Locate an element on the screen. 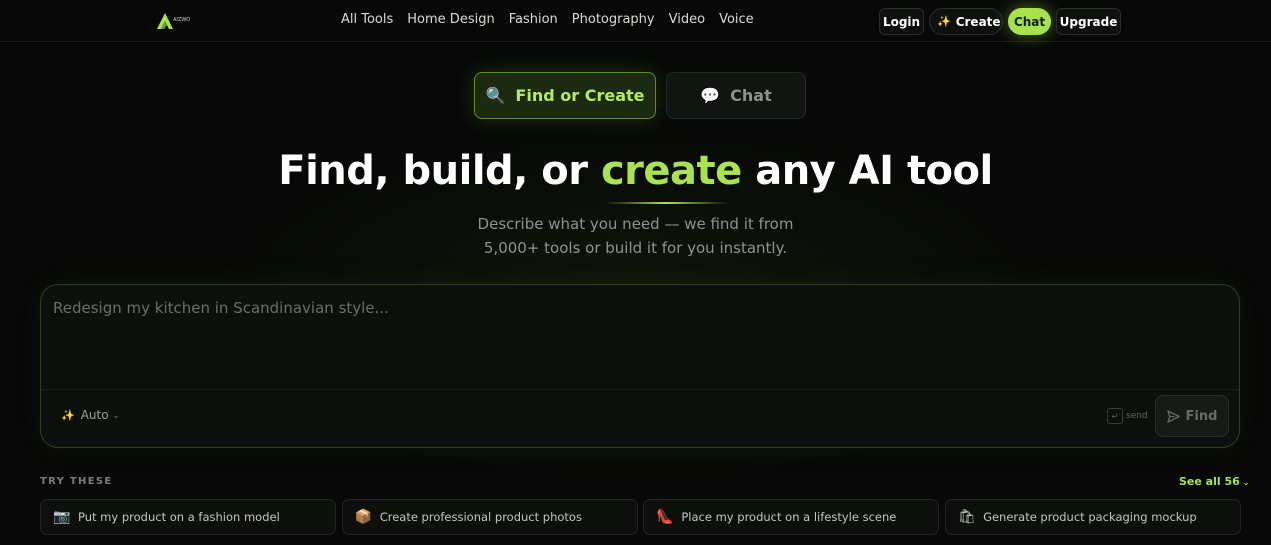  shopping-bags-icon: 🛍 is located at coordinates (967, 517).